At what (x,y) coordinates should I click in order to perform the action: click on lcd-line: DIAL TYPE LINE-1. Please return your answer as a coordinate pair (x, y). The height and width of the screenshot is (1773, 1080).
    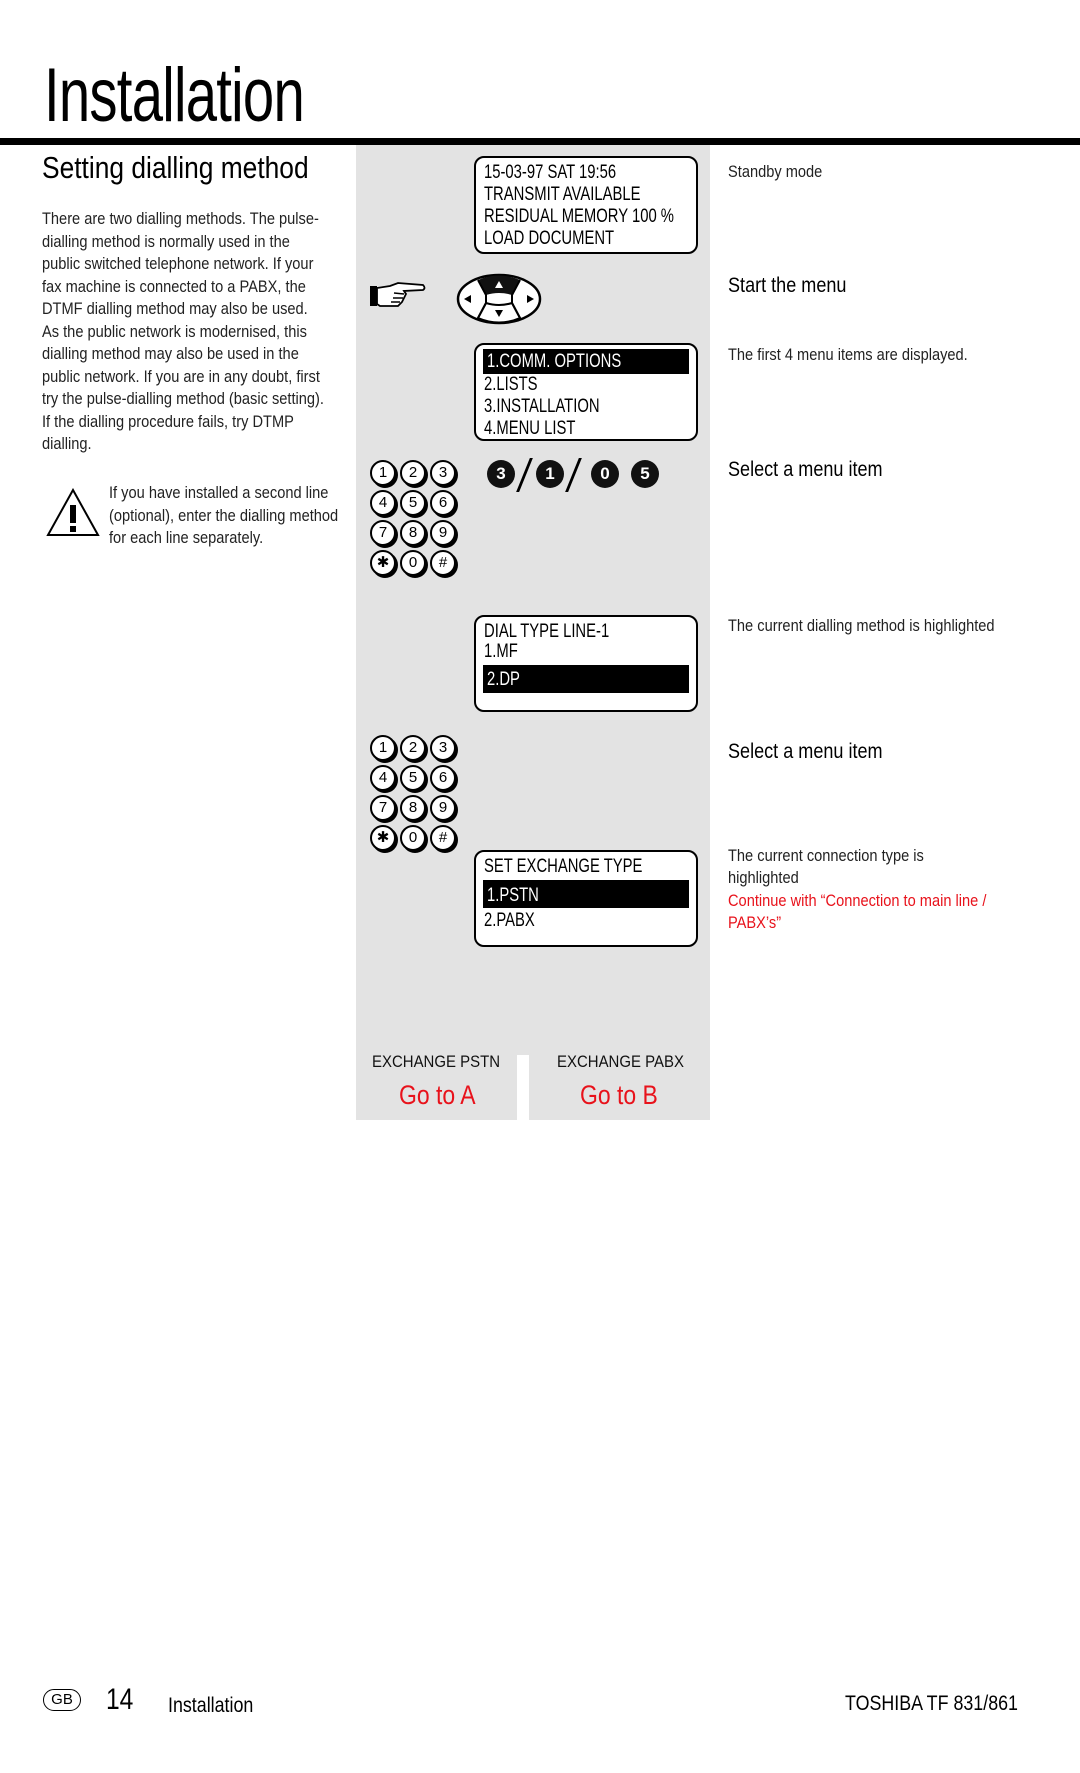
    Looking at the image, I should click on (547, 631).